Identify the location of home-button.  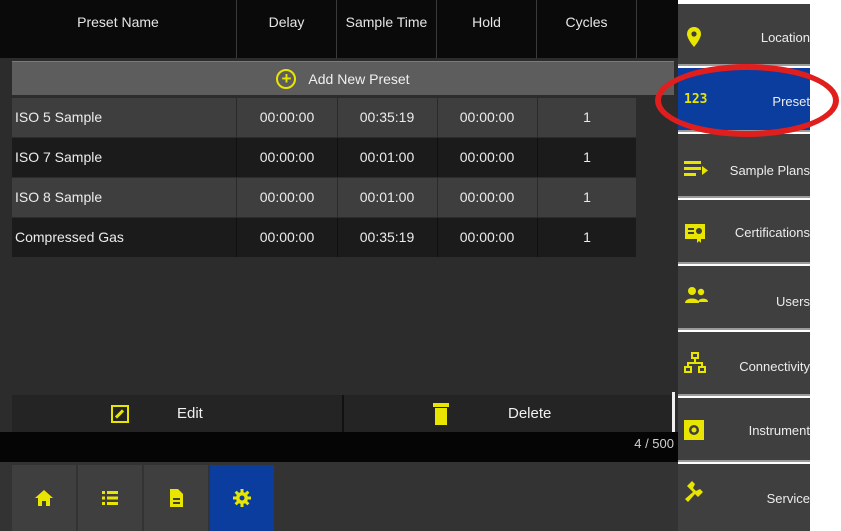
(44, 498).